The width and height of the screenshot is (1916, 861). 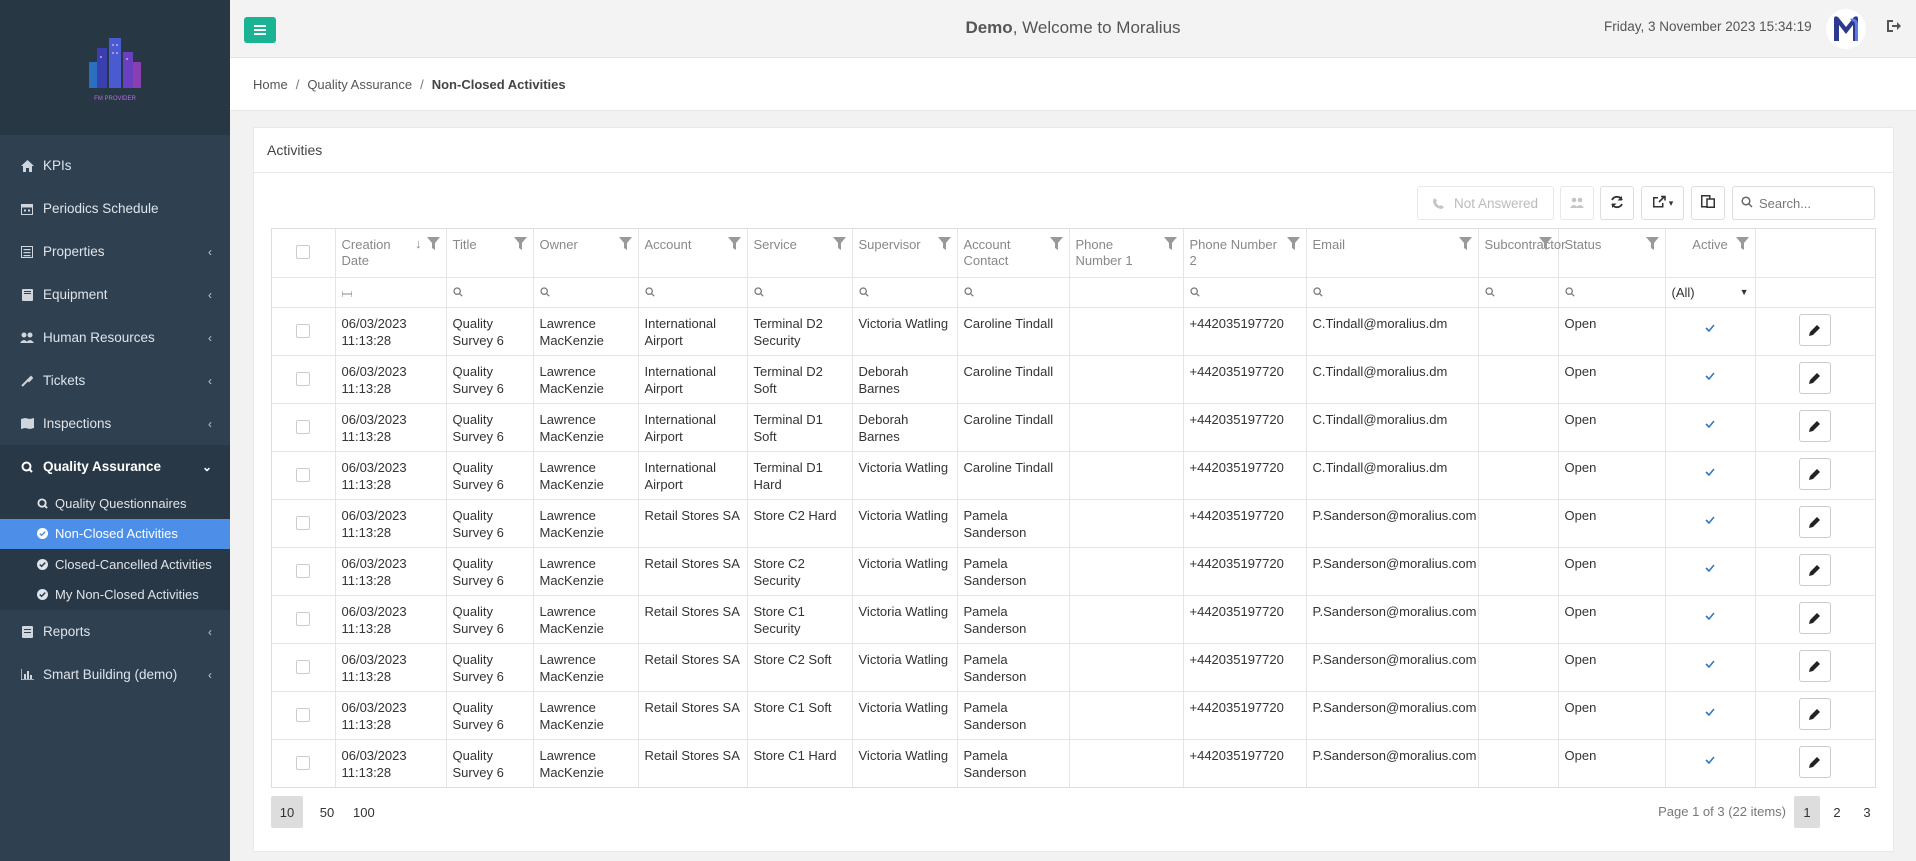 What do you see at coordinates (800, 291) in the screenshot?
I see `filter-cell-service` at bounding box center [800, 291].